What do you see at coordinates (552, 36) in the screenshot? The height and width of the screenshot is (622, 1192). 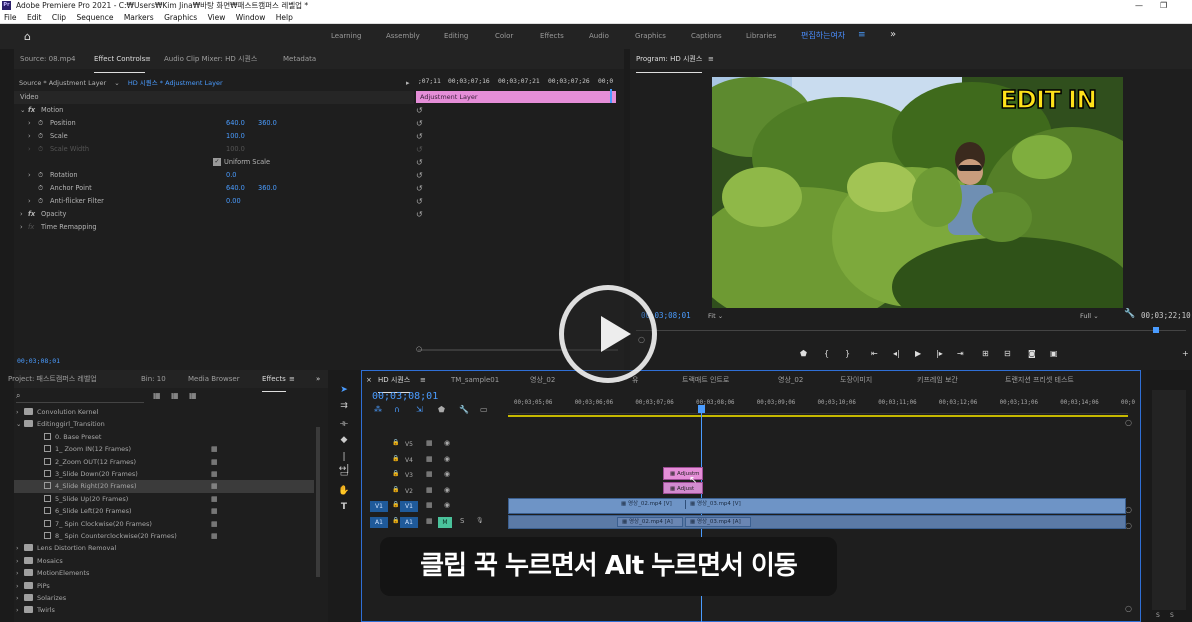 I see `workspace-effects: Effects` at bounding box center [552, 36].